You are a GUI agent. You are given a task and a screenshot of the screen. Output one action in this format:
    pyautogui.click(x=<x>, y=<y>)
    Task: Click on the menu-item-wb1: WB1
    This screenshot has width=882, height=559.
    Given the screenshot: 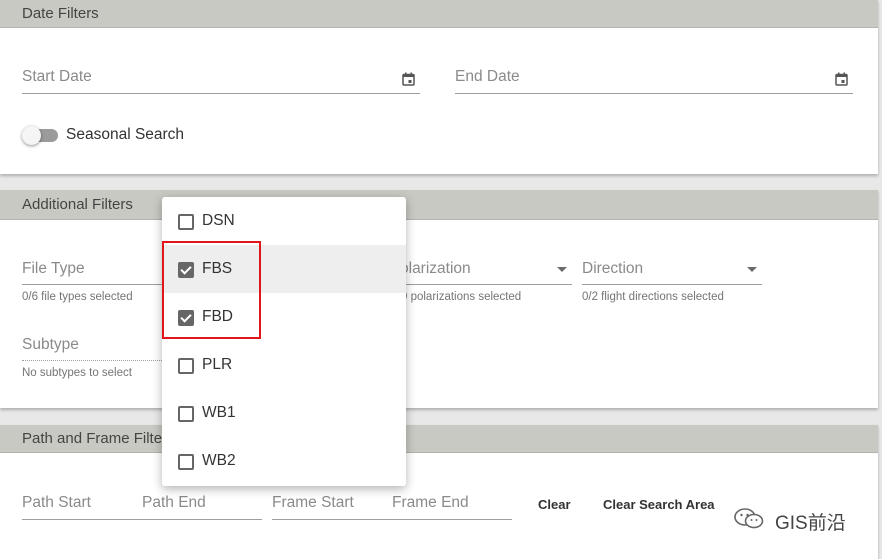 What is the action you would take?
    pyautogui.click(x=284, y=413)
    